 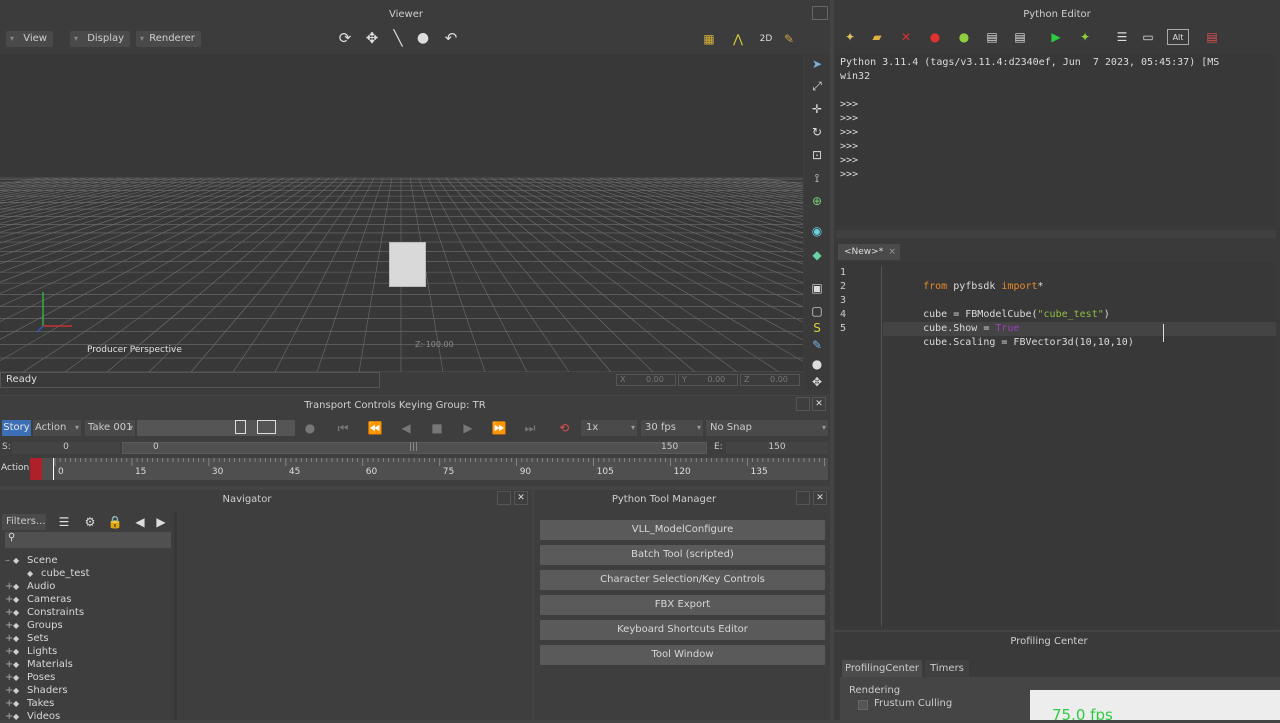 What do you see at coordinates (817, 311) in the screenshot?
I see `box-icon: ▢` at bounding box center [817, 311].